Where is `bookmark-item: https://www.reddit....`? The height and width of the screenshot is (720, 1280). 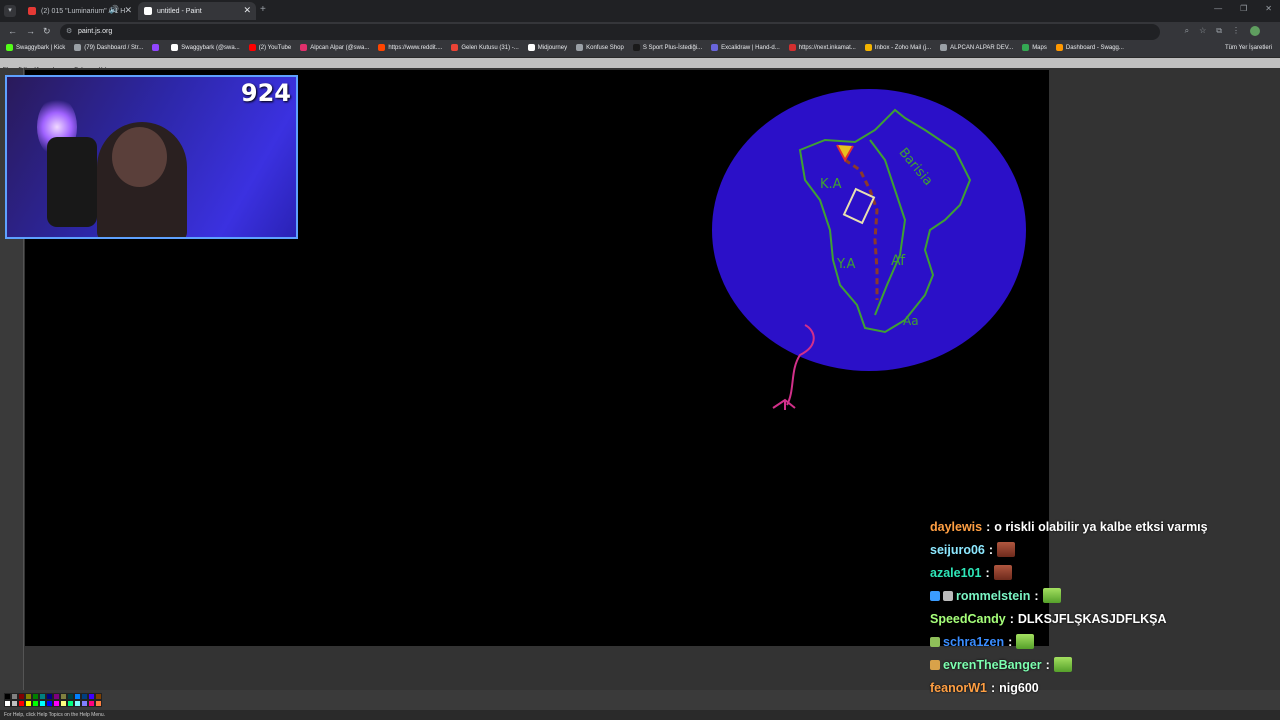
bookmark-item: https://www.reddit.... is located at coordinates (410, 47).